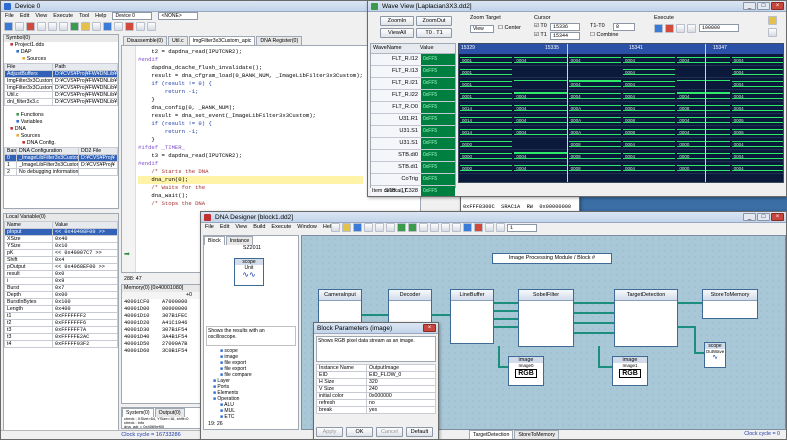 The height and width of the screenshot is (440, 787). What do you see at coordinates (396, 84) in the screenshot?
I see `wave-signal-name: FLT_R.I21` at bounding box center [396, 84].